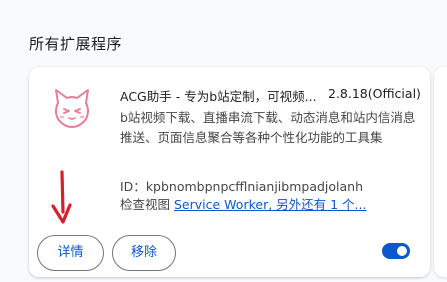 Image resolution: width=447 pixels, height=282 pixels. What do you see at coordinates (396, 251) in the screenshot?
I see `extension-enable-toggle` at bounding box center [396, 251].